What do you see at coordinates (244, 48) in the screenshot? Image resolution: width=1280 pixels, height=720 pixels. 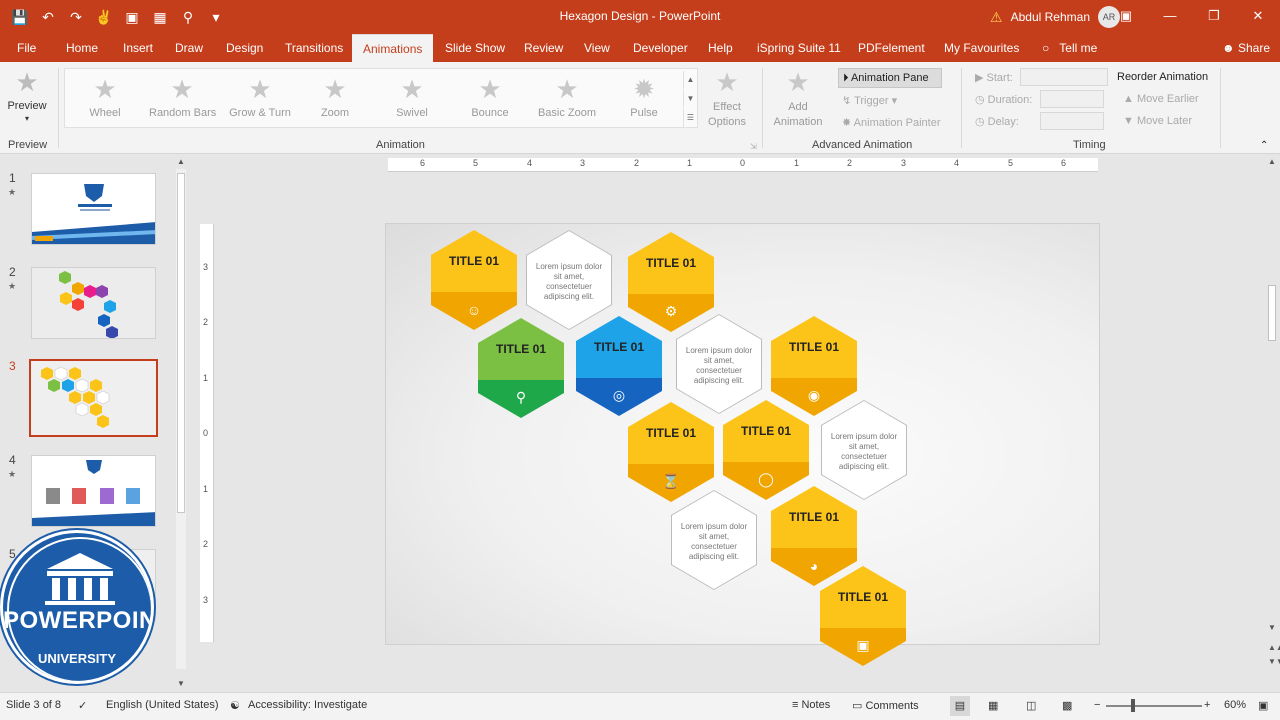 I see `tab-design: Design` at bounding box center [244, 48].